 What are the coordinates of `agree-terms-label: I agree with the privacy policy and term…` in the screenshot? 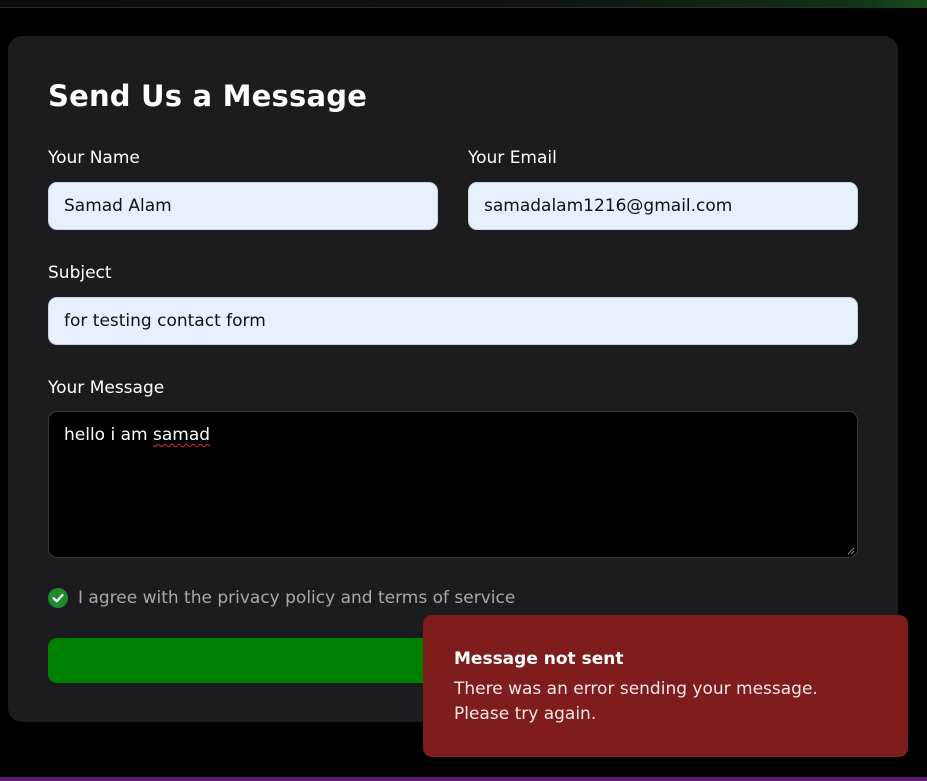 It's located at (296, 598).